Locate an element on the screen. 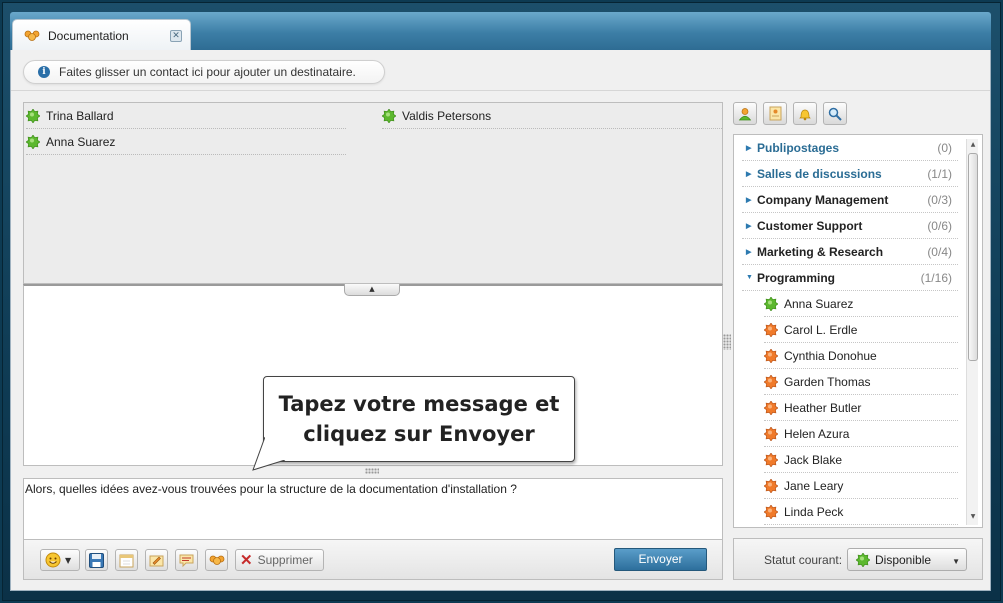 Image resolution: width=1003 pixels, height=603 pixels. contact-item: Cynthia Donohue is located at coordinates (861, 356).